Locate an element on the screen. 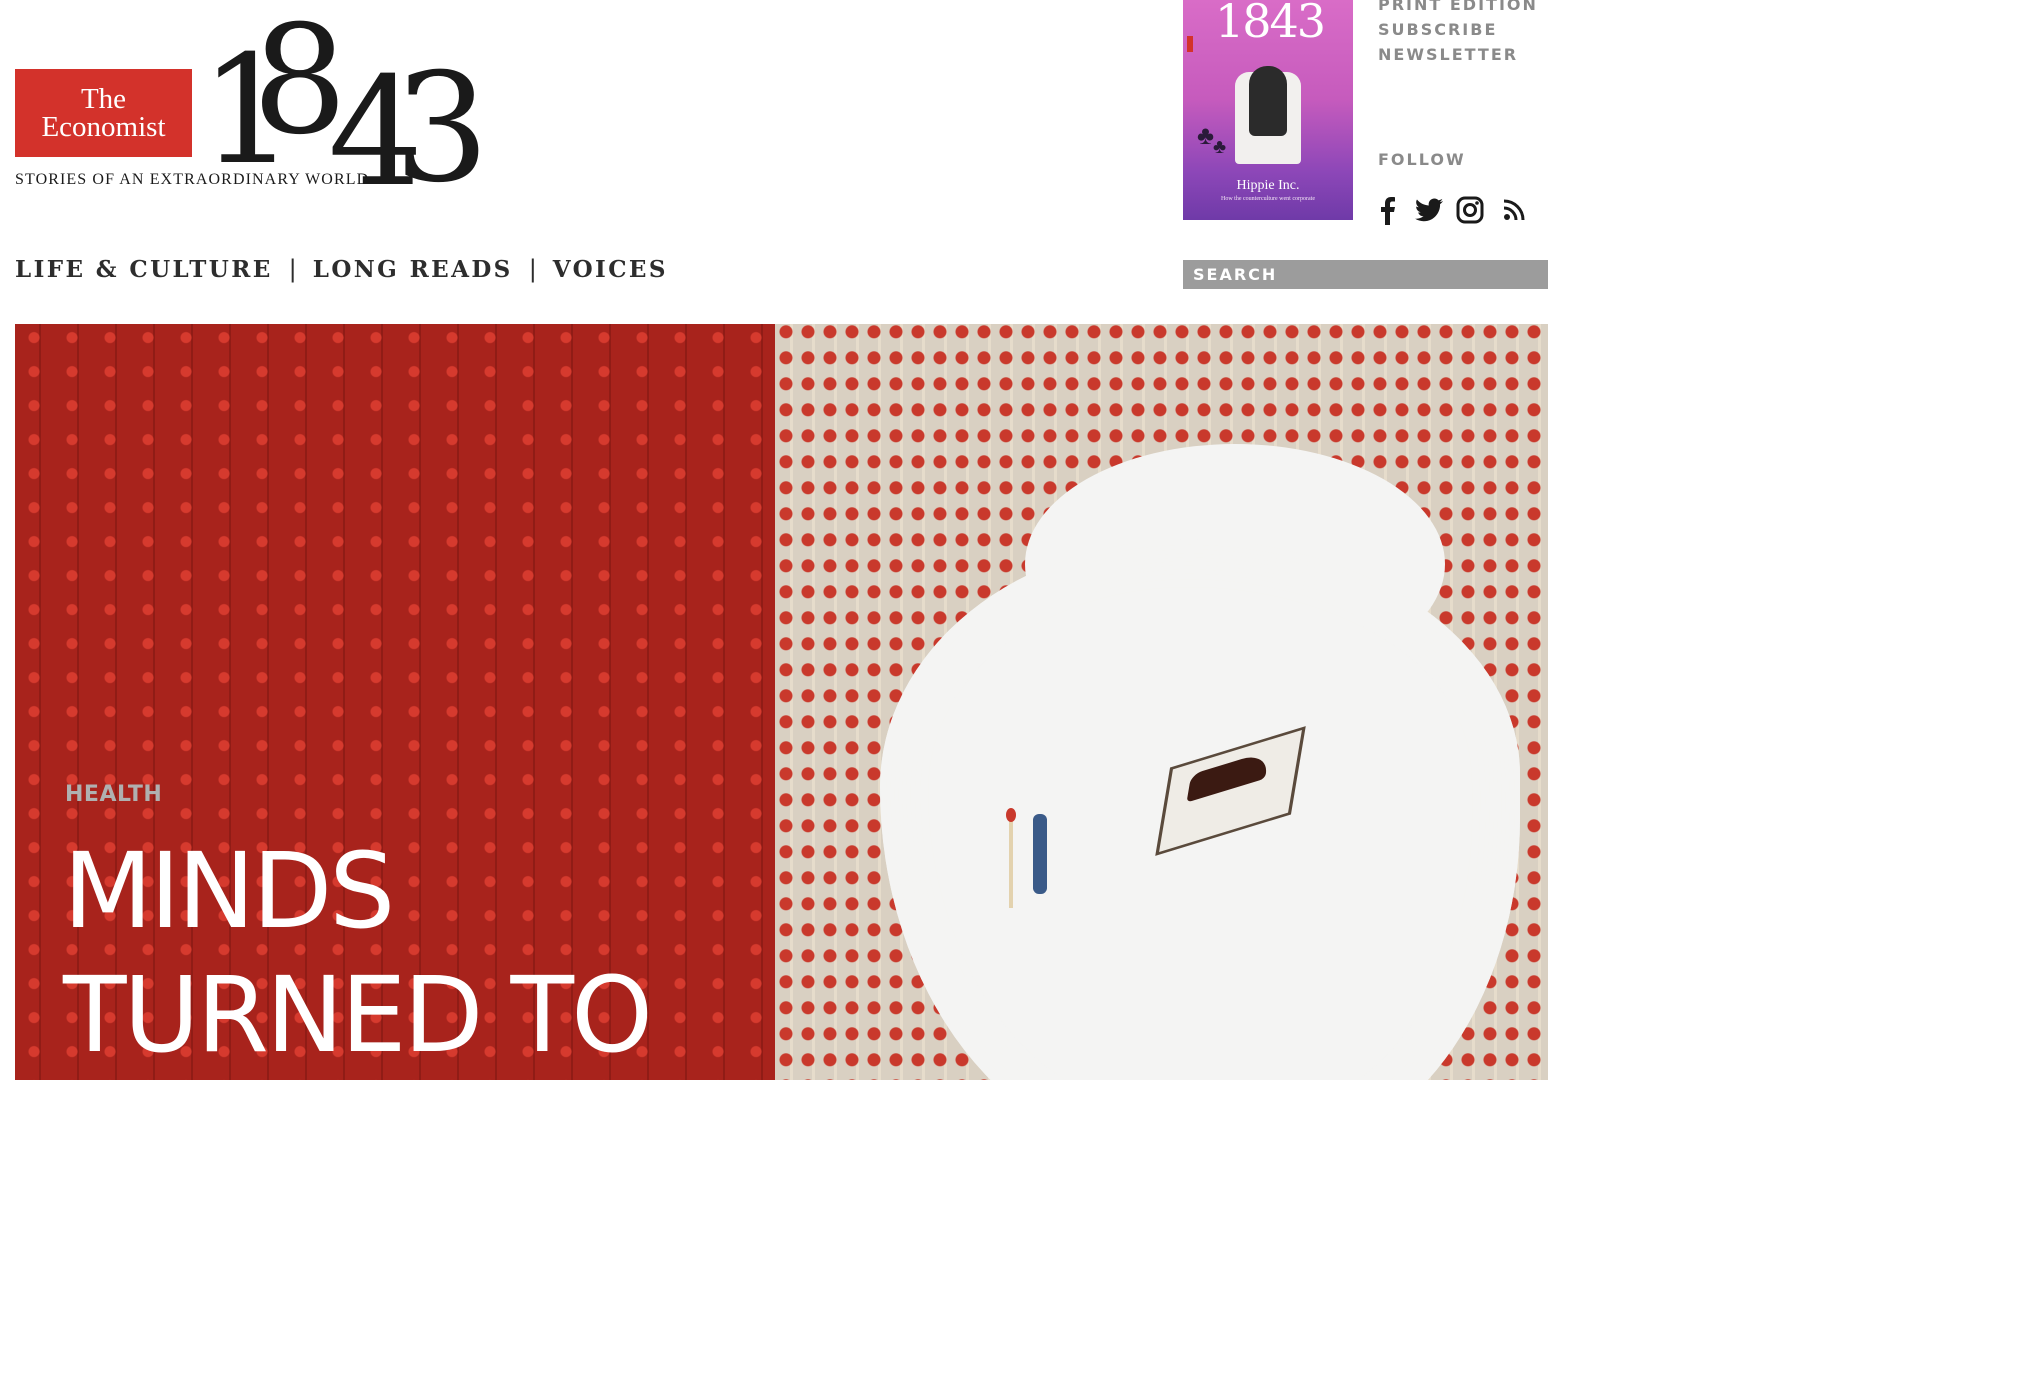 The width and height of the screenshot is (2030, 1390). article-category: HEALTH is located at coordinates (113, 794).